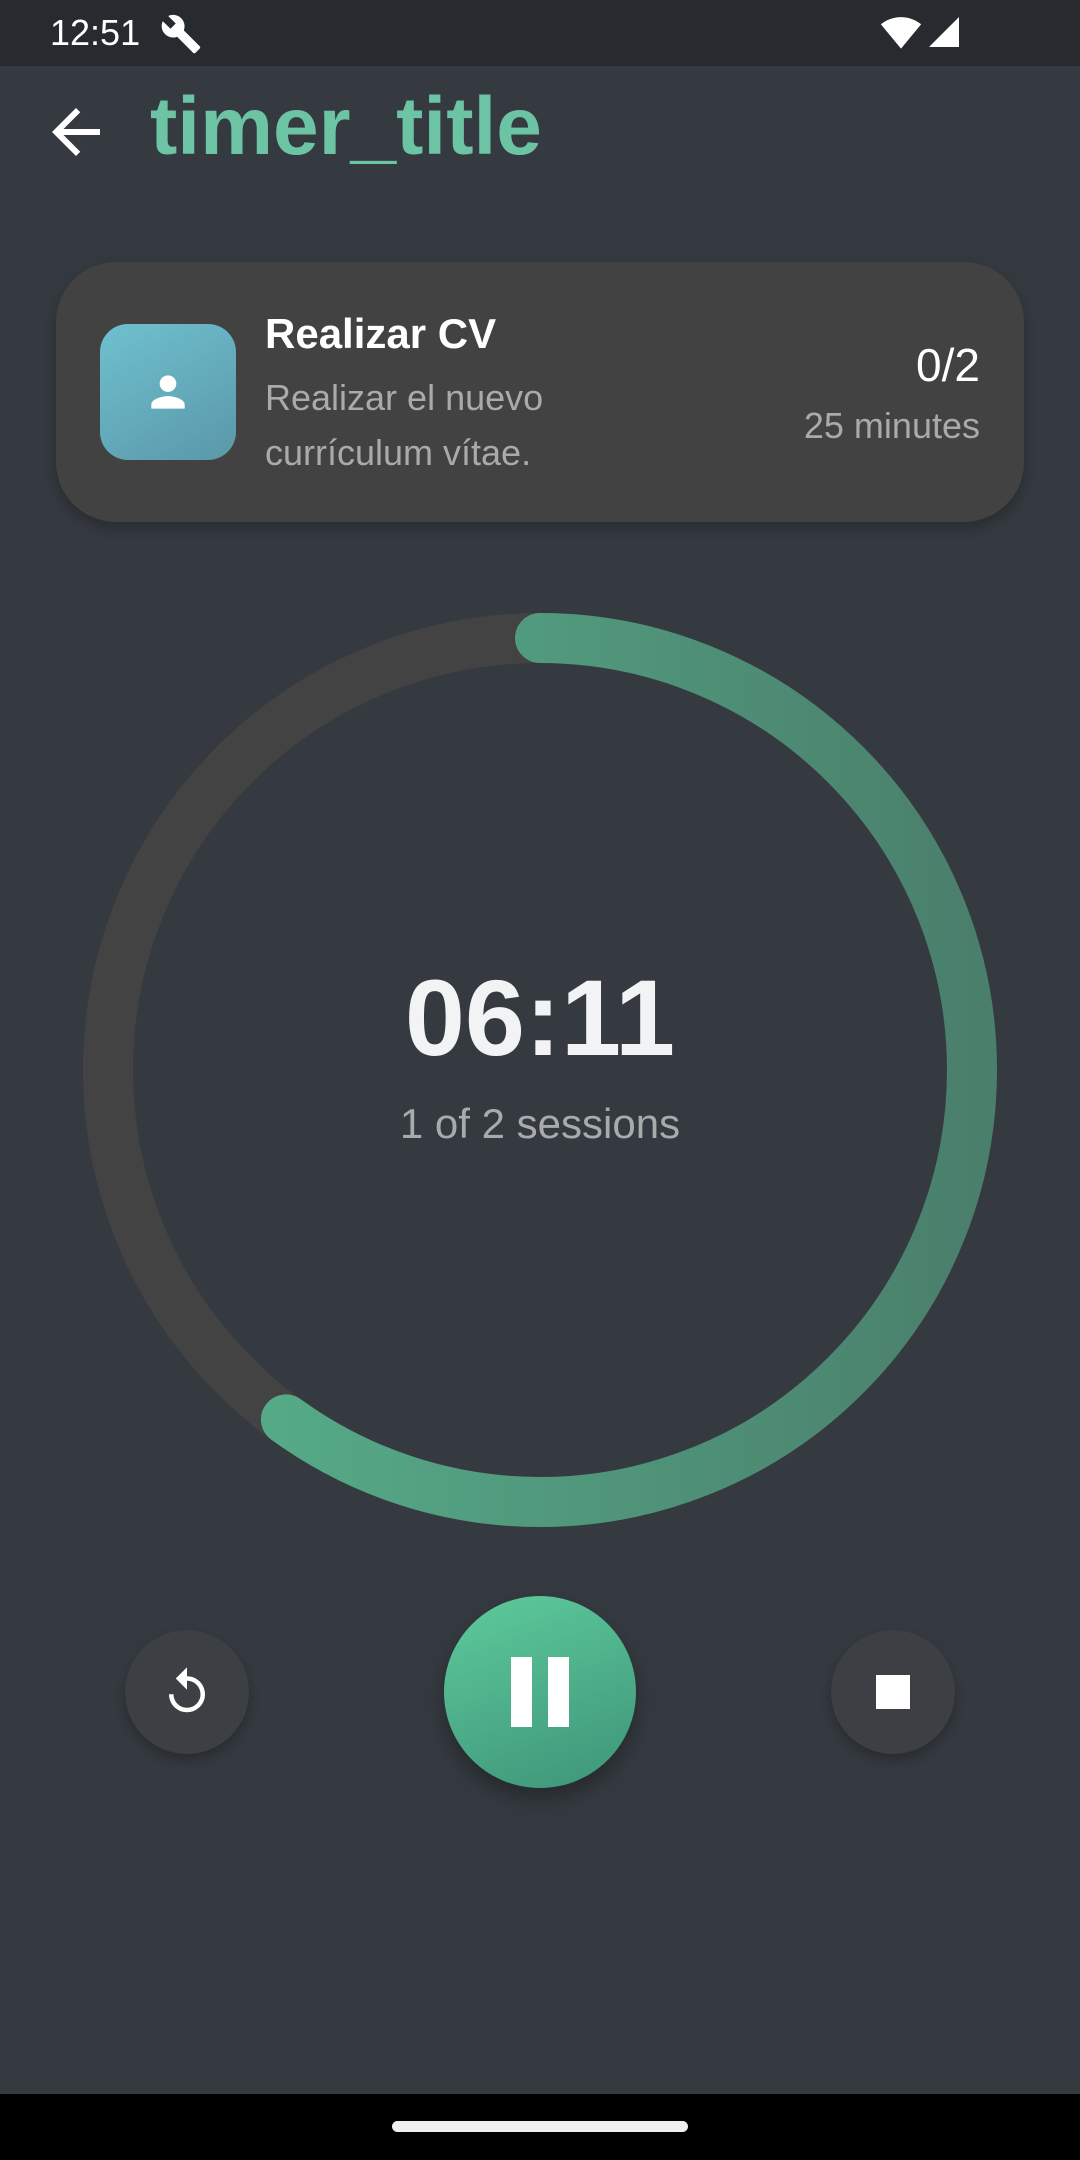 This screenshot has width=1080, height=2160. What do you see at coordinates (540, 1017) in the screenshot?
I see `timer-time: 06:11` at bounding box center [540, 1017].